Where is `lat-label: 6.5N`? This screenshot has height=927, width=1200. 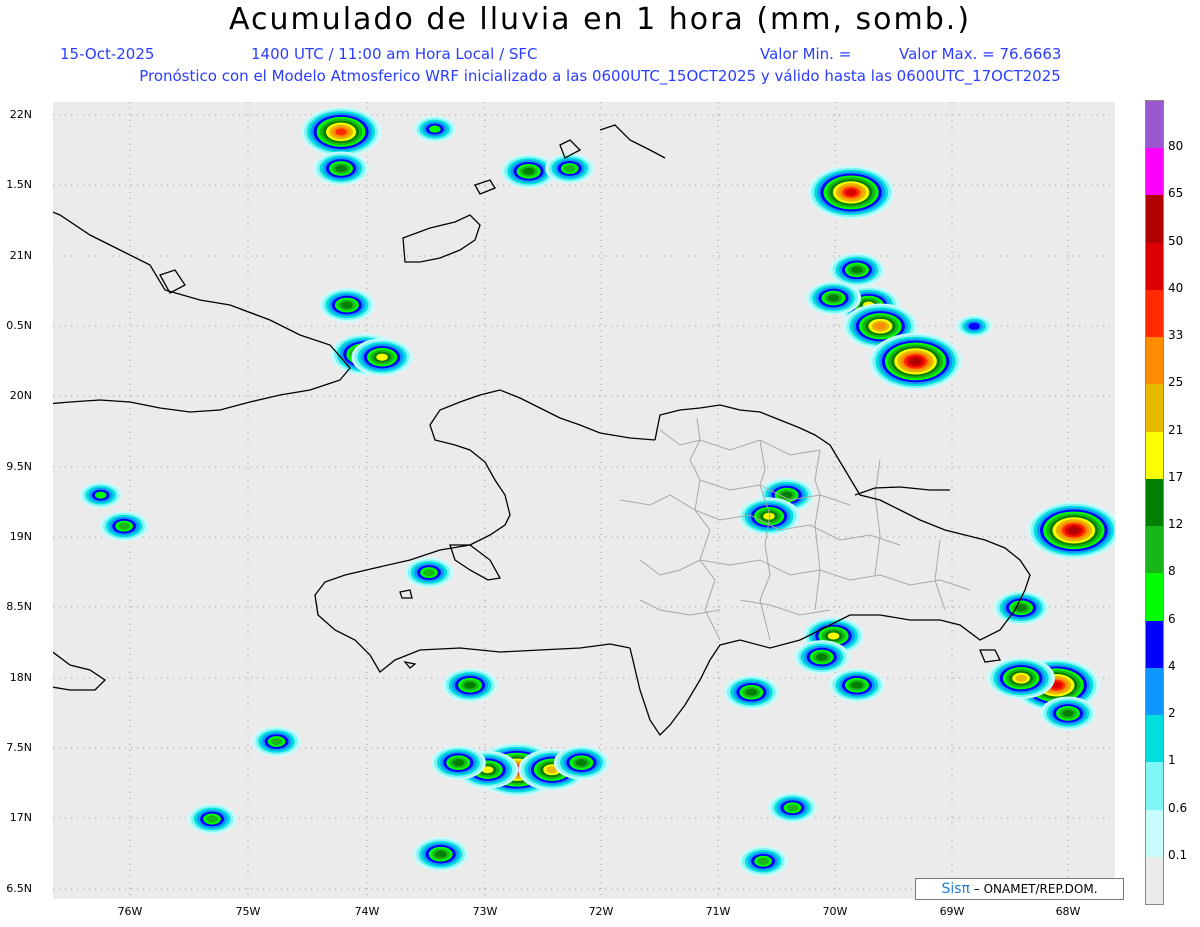
lat-label: 6.5N is located at coordinates (19, 888).